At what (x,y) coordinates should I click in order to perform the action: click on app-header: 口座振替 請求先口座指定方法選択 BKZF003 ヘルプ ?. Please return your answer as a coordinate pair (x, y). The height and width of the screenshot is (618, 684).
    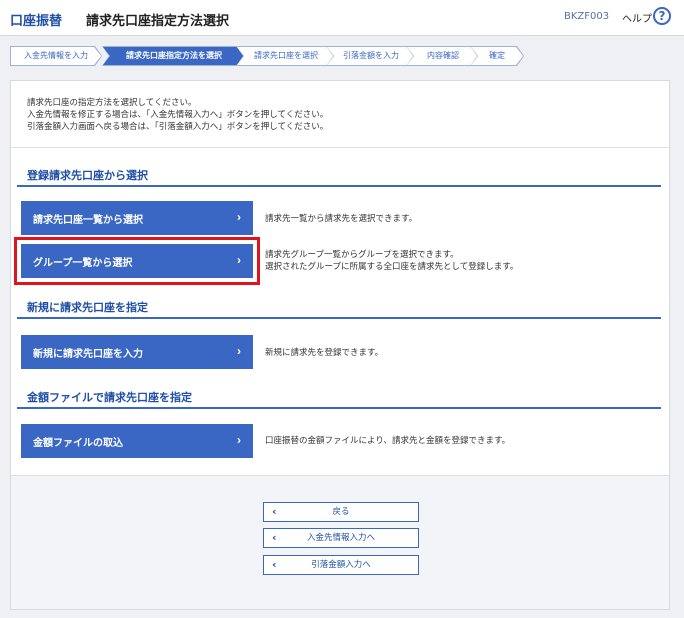
    Looking at the image, I should click on (342, 18).